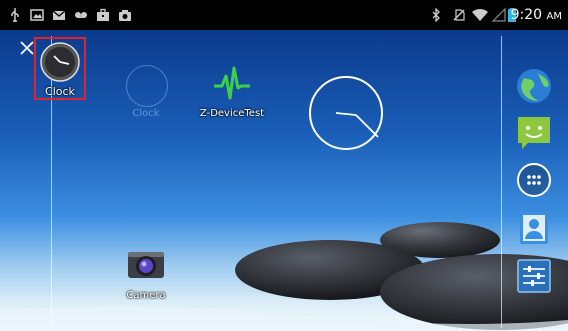 This screenshot has width=568, height=331. I want to click on placeholder-clock-label: Clock, so click(146, 113).